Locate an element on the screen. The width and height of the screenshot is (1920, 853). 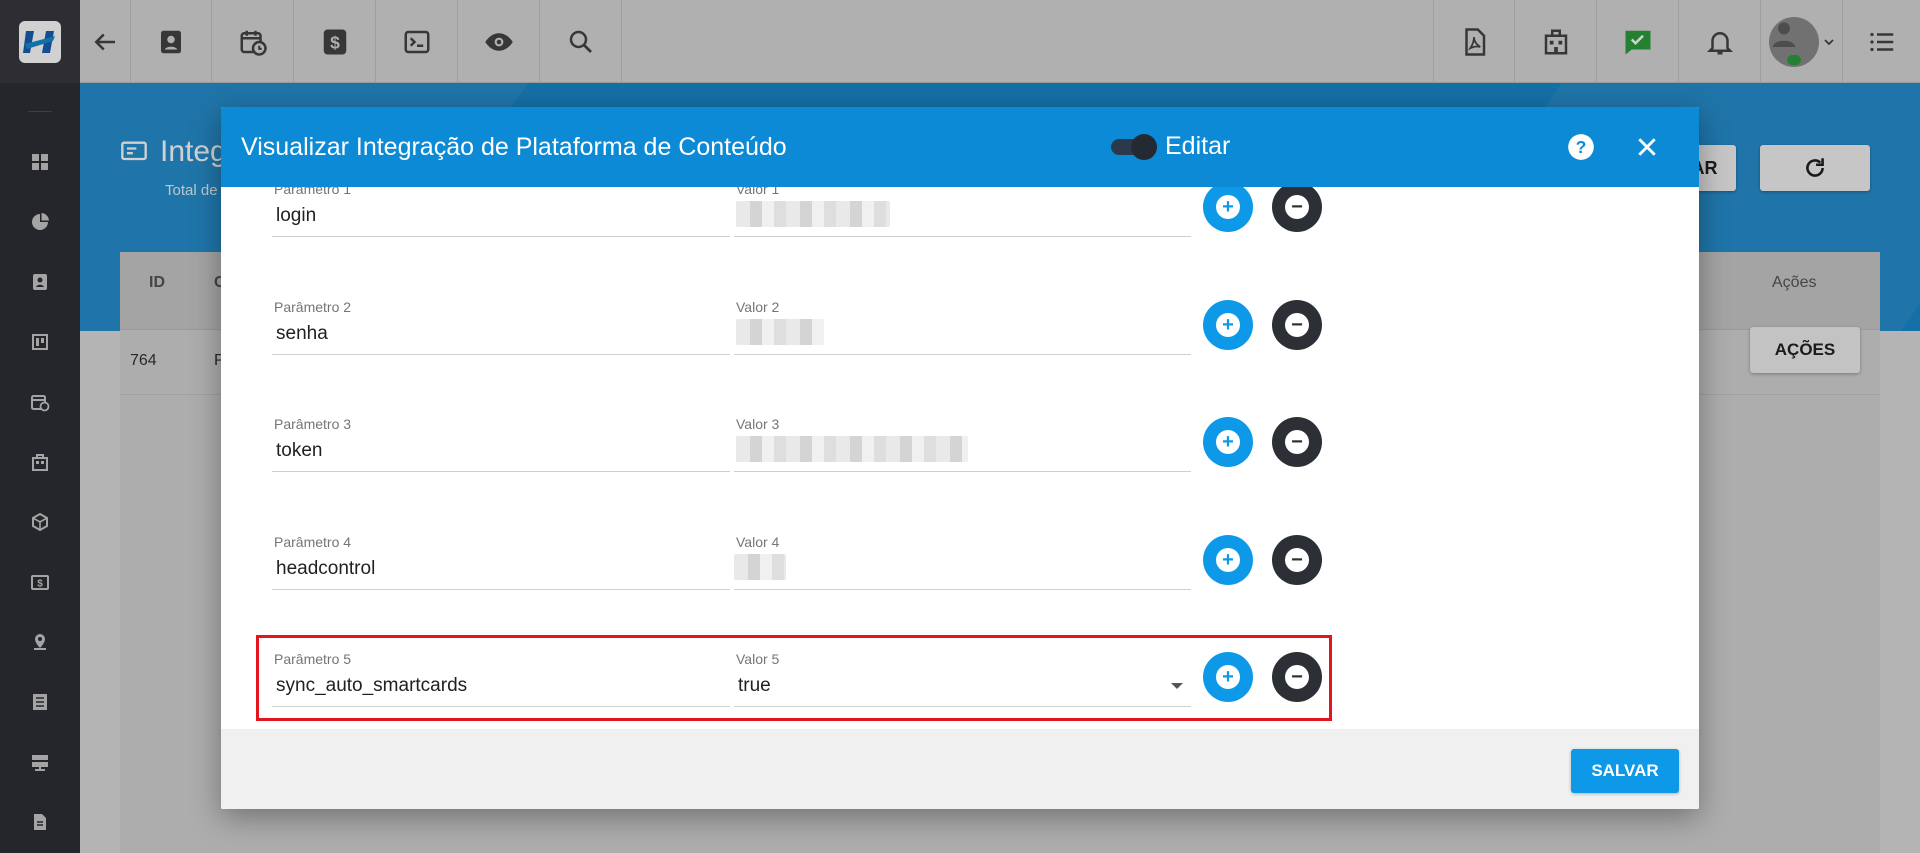
param-name-field: Parâmetro 1 login is located at coordinates (501, 212).